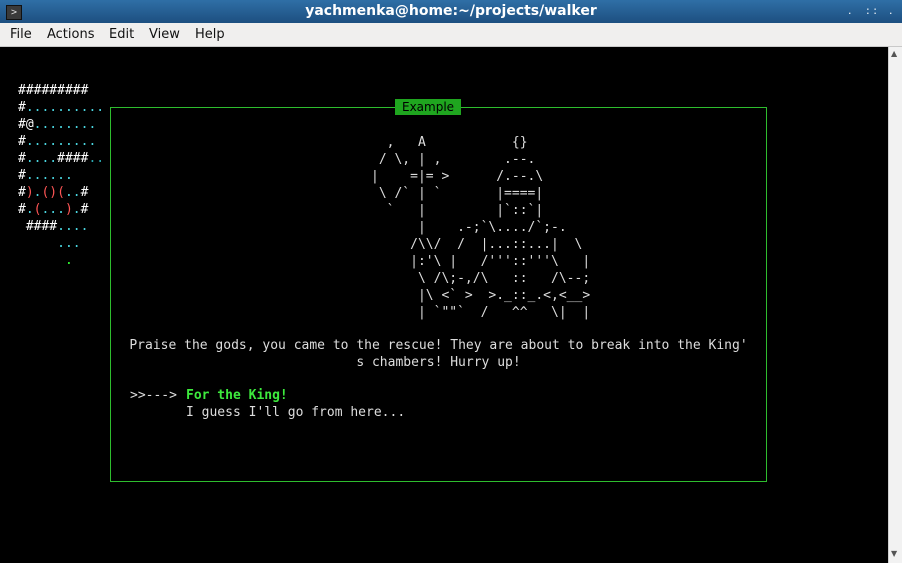 The image size is (902, 563). Describe the element at coordinates (481, 312) in the screenshot. I see `ascii-art-line: | `""` / ^^ \| |` at that location.